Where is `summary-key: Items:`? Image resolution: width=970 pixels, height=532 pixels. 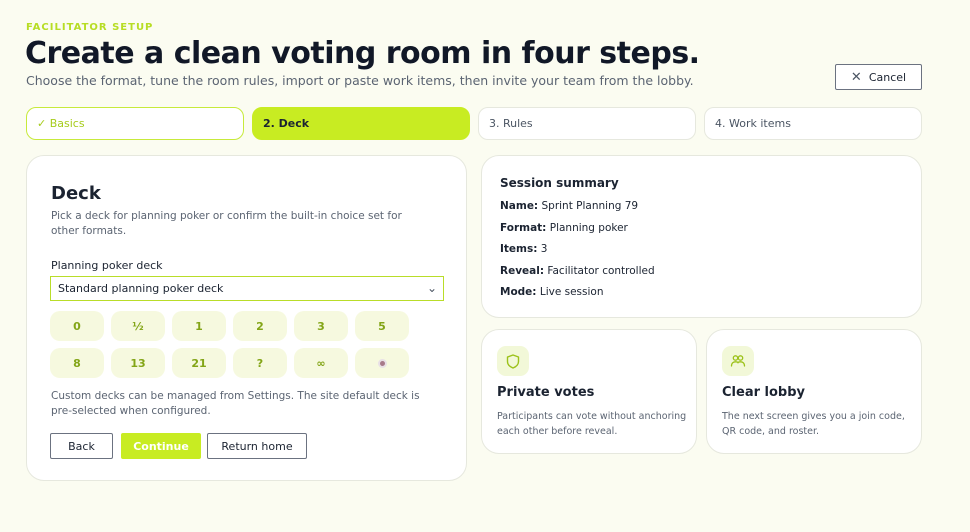
summary-key: Items: is located at coordinates (519, 249).